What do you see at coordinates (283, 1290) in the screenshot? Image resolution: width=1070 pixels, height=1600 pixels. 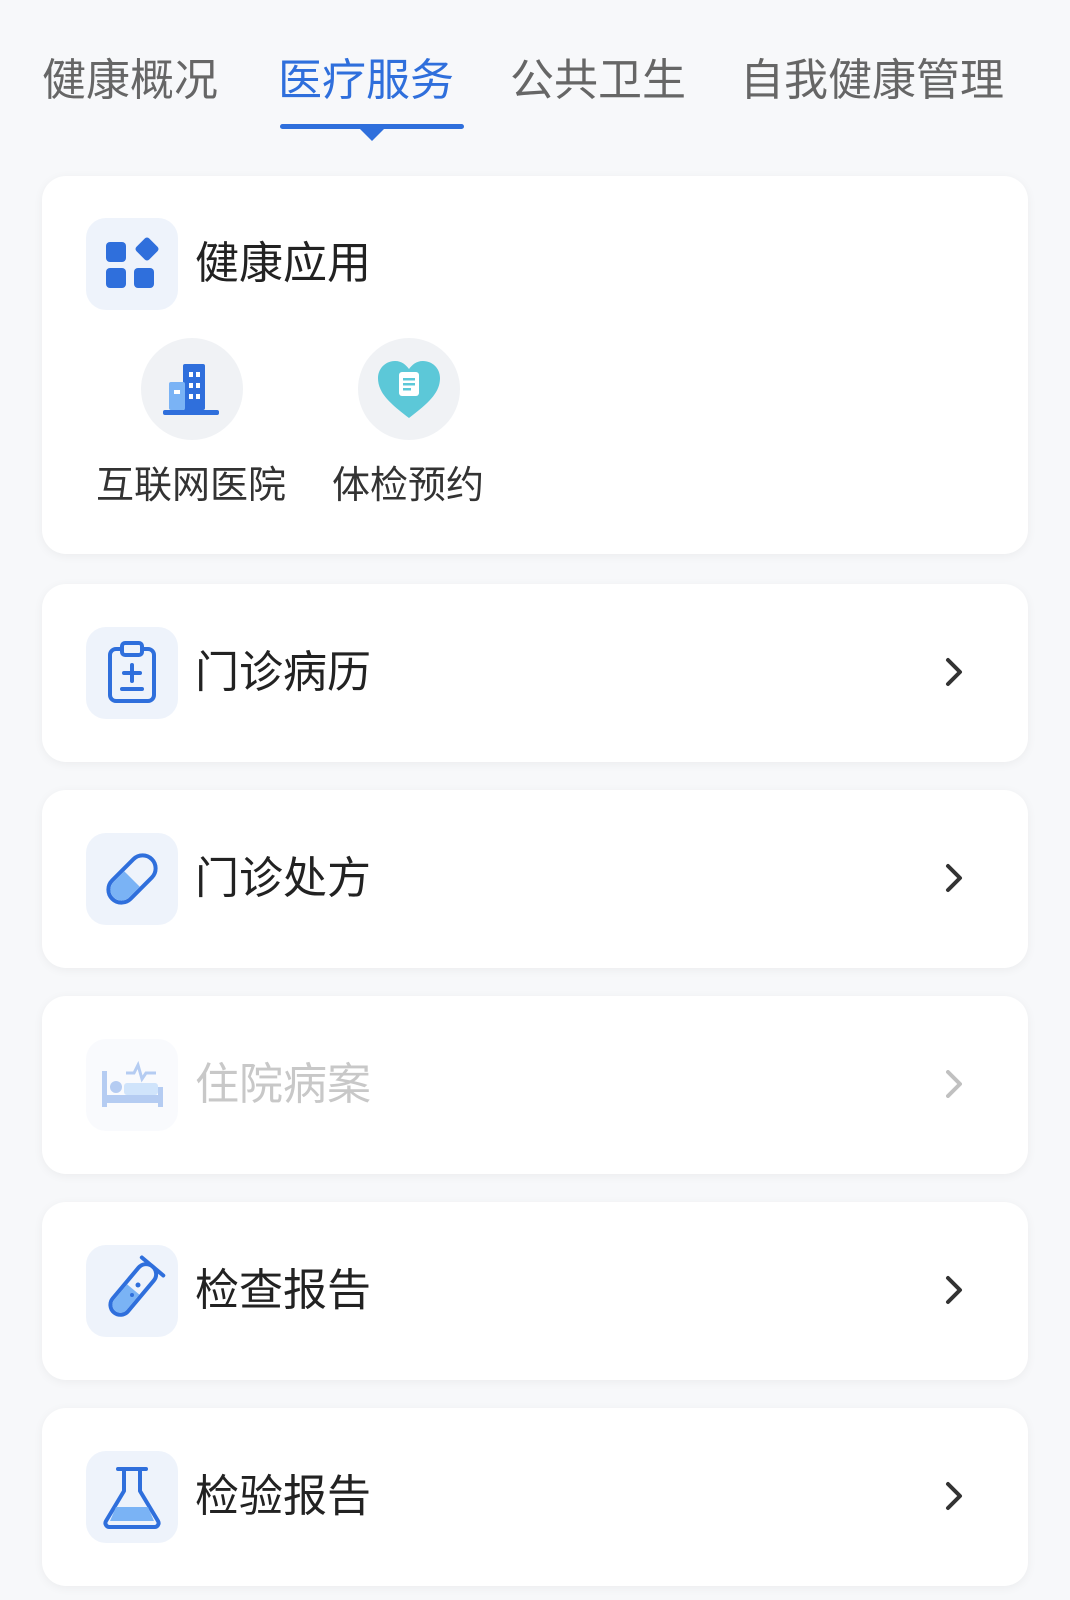 I see `row-label: 检查报告` at bounding box center [283, 1290].